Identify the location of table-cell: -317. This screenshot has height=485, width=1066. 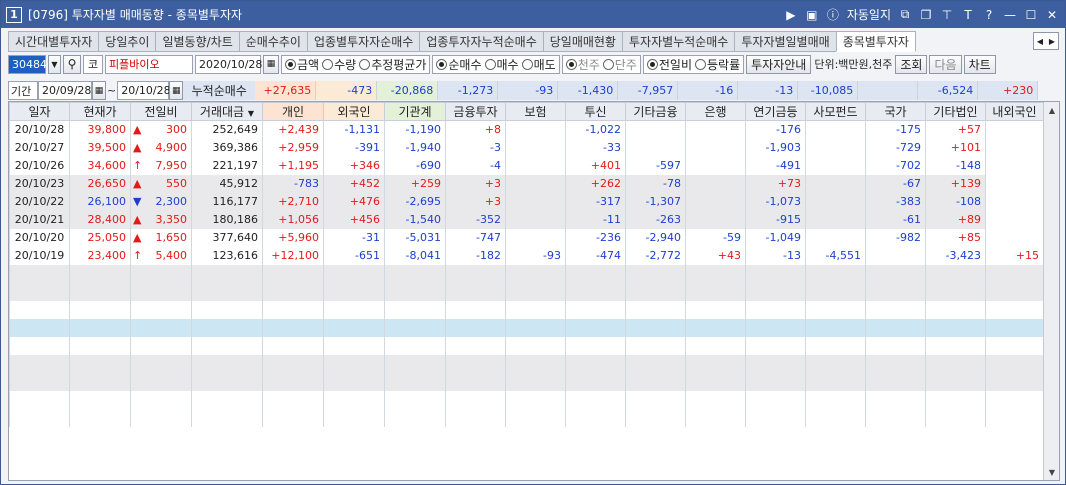
(595, 201).